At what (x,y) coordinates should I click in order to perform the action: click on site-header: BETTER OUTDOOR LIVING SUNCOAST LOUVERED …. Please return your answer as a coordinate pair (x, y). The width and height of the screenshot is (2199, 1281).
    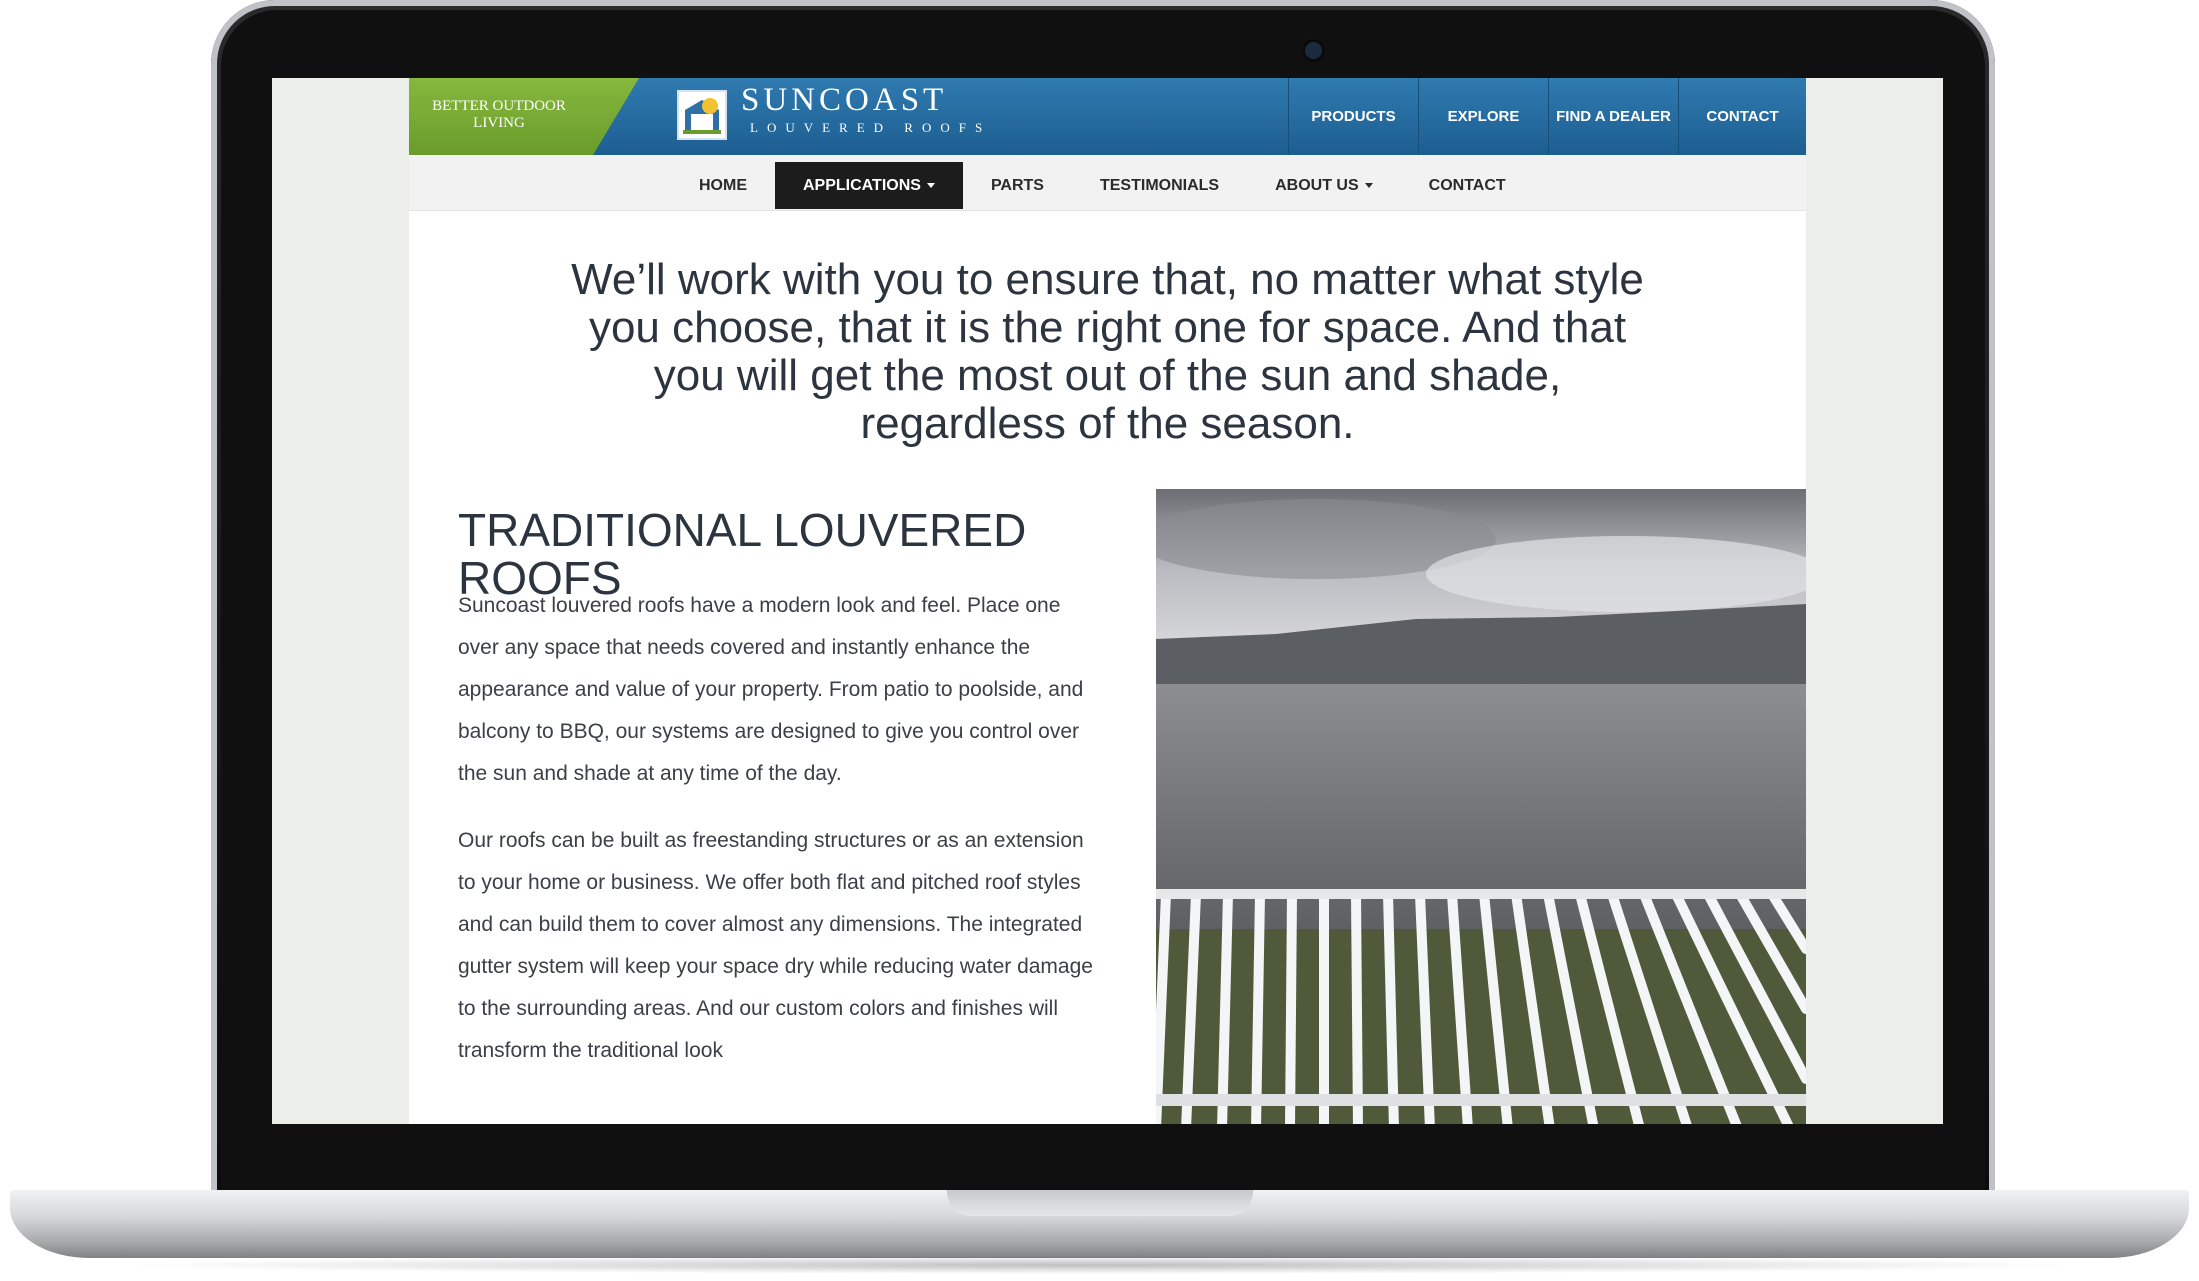
    Looking at the image, I should click on (1107, 116).